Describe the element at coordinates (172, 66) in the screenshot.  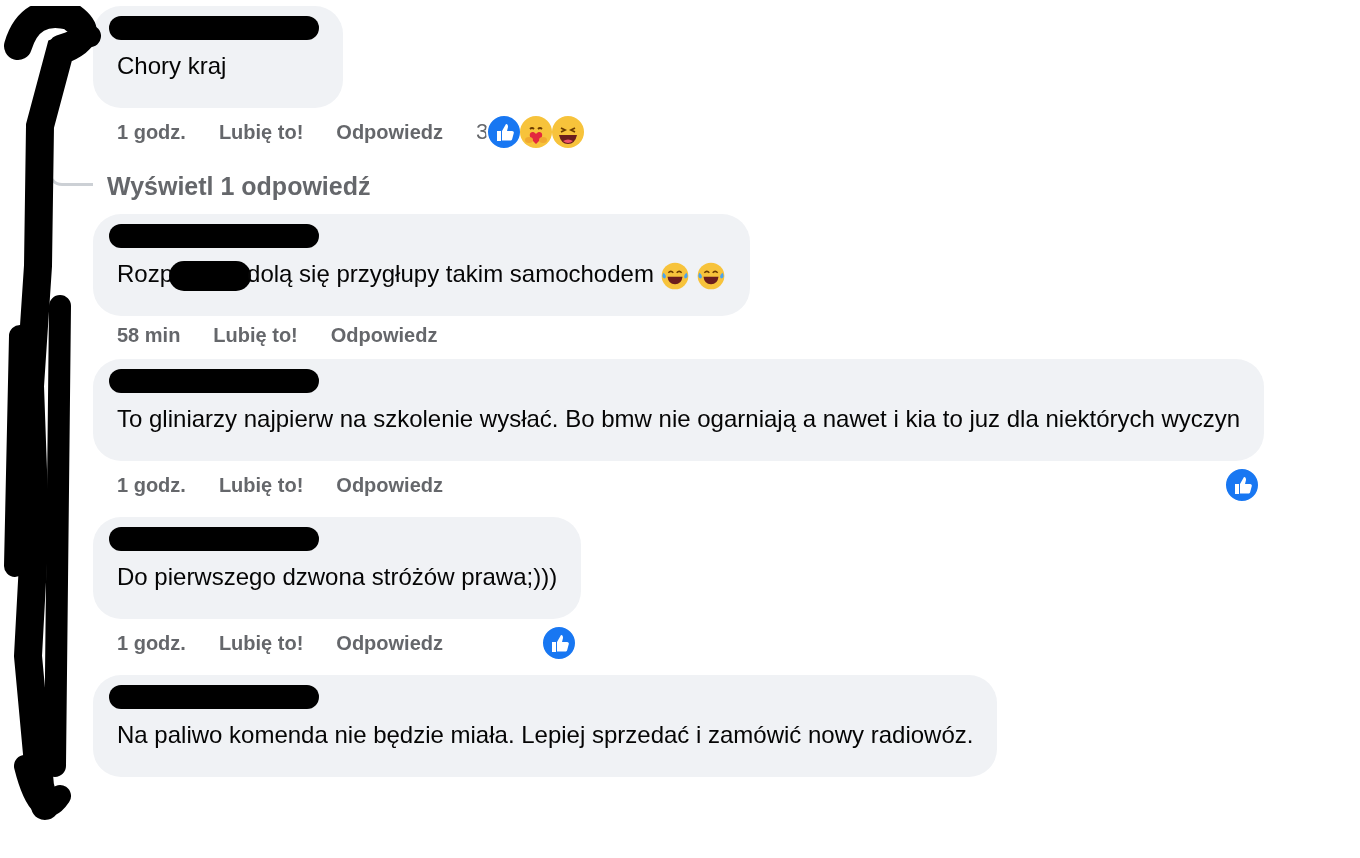
I see `comment-text: Chory kraj` at that location.